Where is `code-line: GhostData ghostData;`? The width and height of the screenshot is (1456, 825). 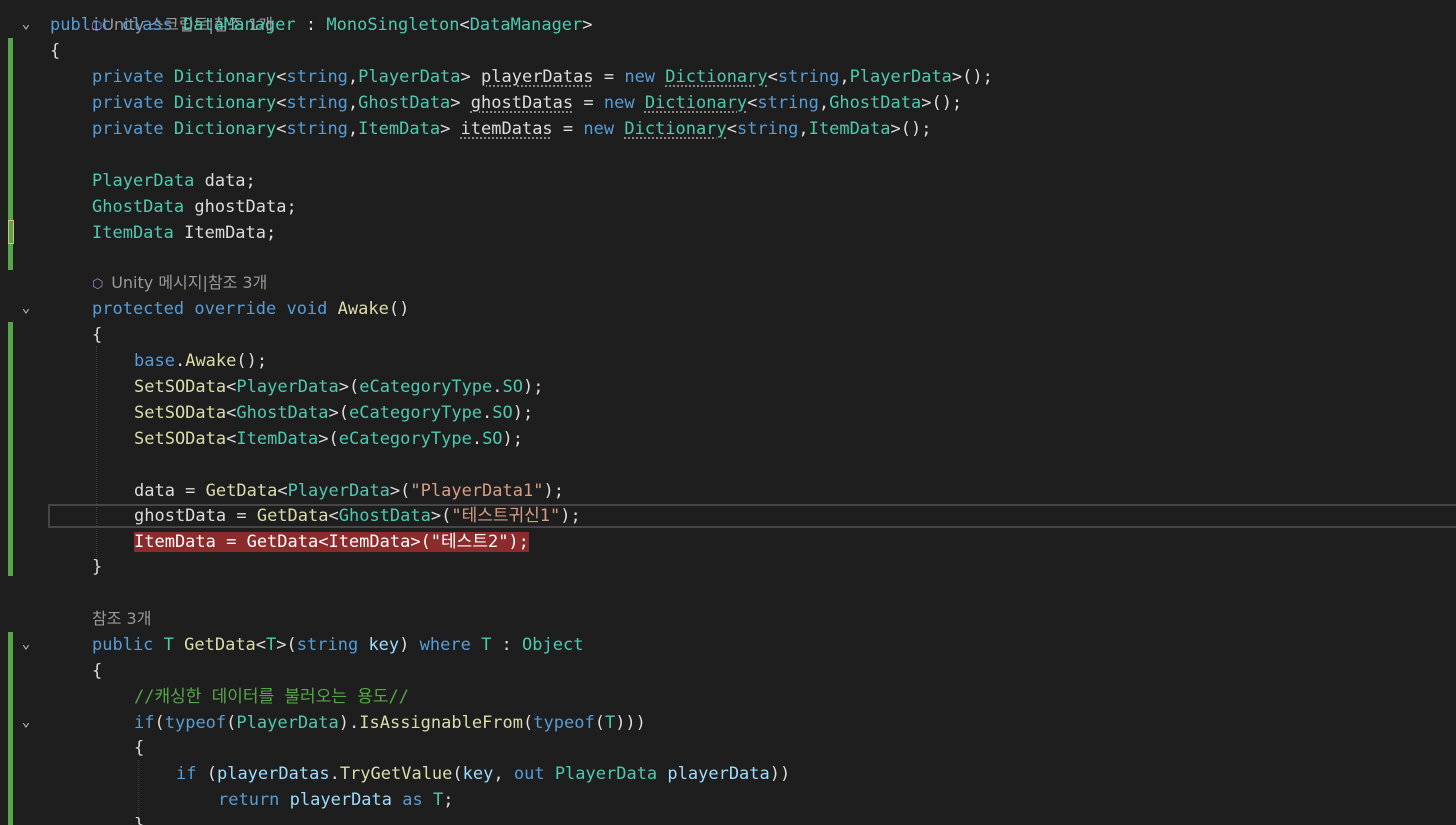 code-line: GhostData ghostData; is located at coordinates (753, 207).